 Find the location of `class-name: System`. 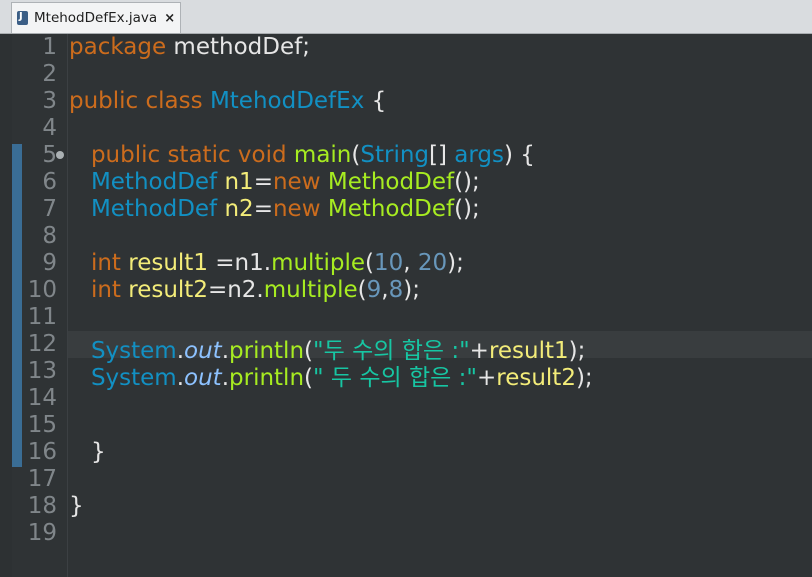

class-name: System is located at coordinates (133, 378).